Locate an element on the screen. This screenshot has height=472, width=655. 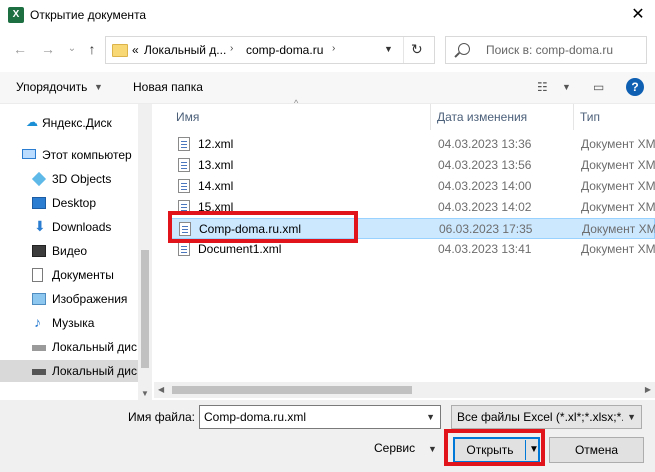
sidebar-item-videos: Видео is located at coordinates (69, 251).